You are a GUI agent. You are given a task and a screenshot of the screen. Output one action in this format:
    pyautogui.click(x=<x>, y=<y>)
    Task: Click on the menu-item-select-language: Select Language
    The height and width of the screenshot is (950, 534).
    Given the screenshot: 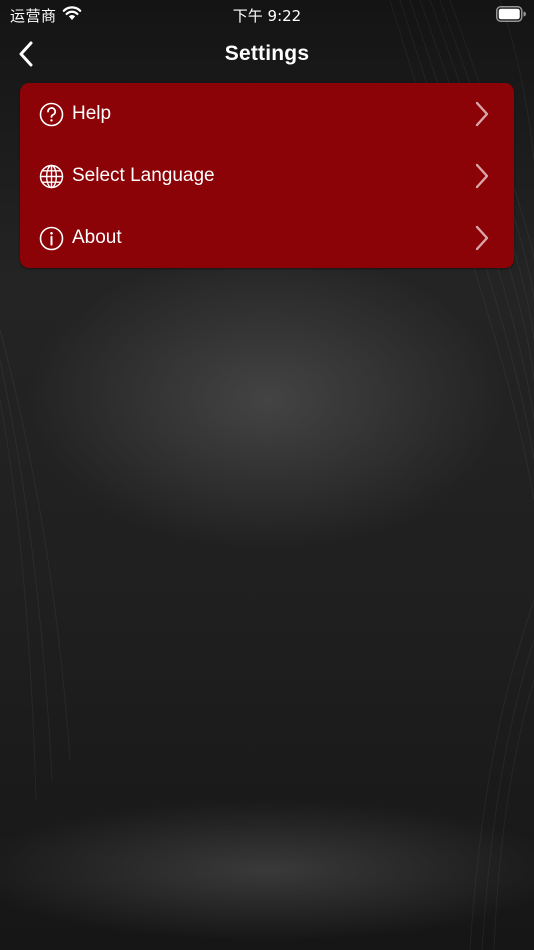 What is the action you would take?
    pyautogui.click(x=267, y=176)
    